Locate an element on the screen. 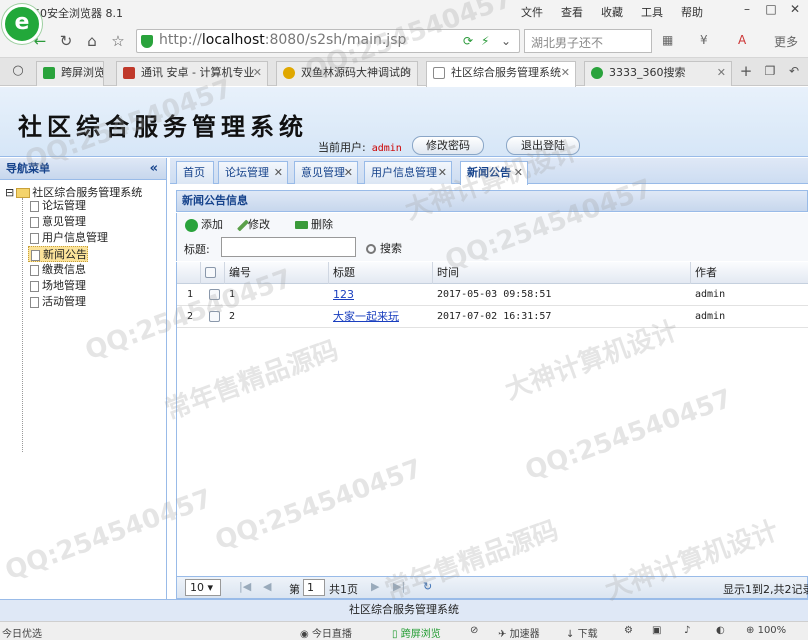 Image resolution: width=808 pixels, height=640 pixels. status-zoom: ⊕ 100% is located at coordinates (766, 630).